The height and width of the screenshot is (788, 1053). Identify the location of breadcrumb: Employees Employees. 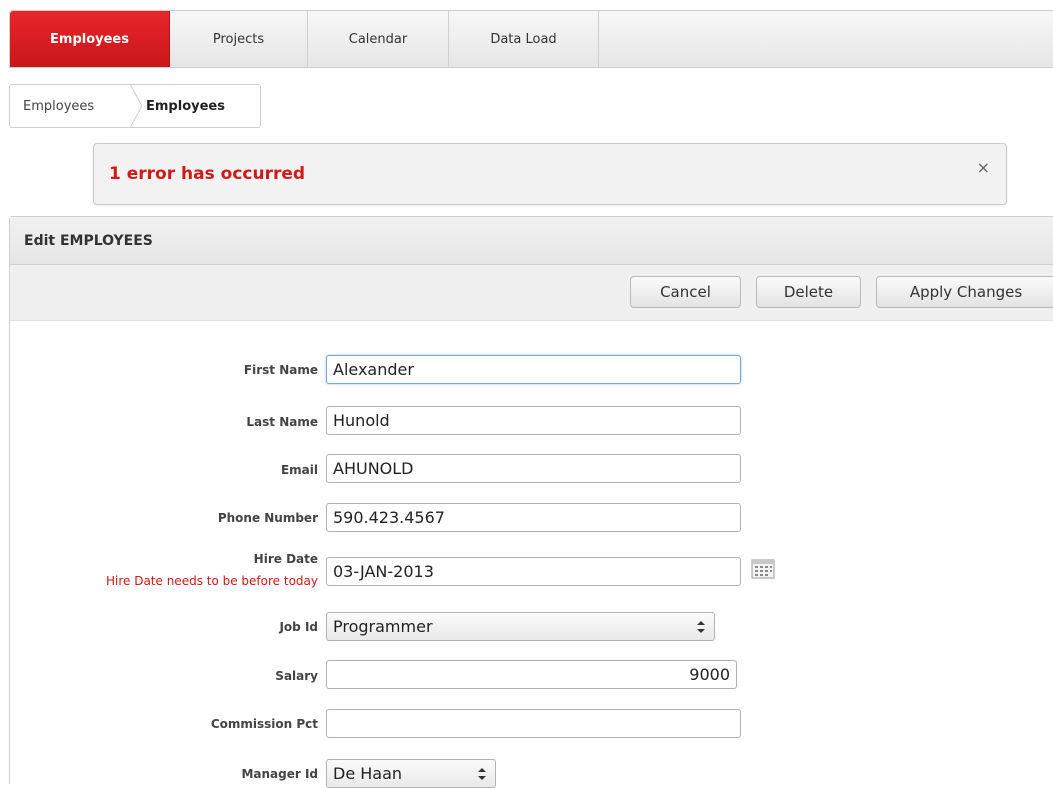
(135, 106).